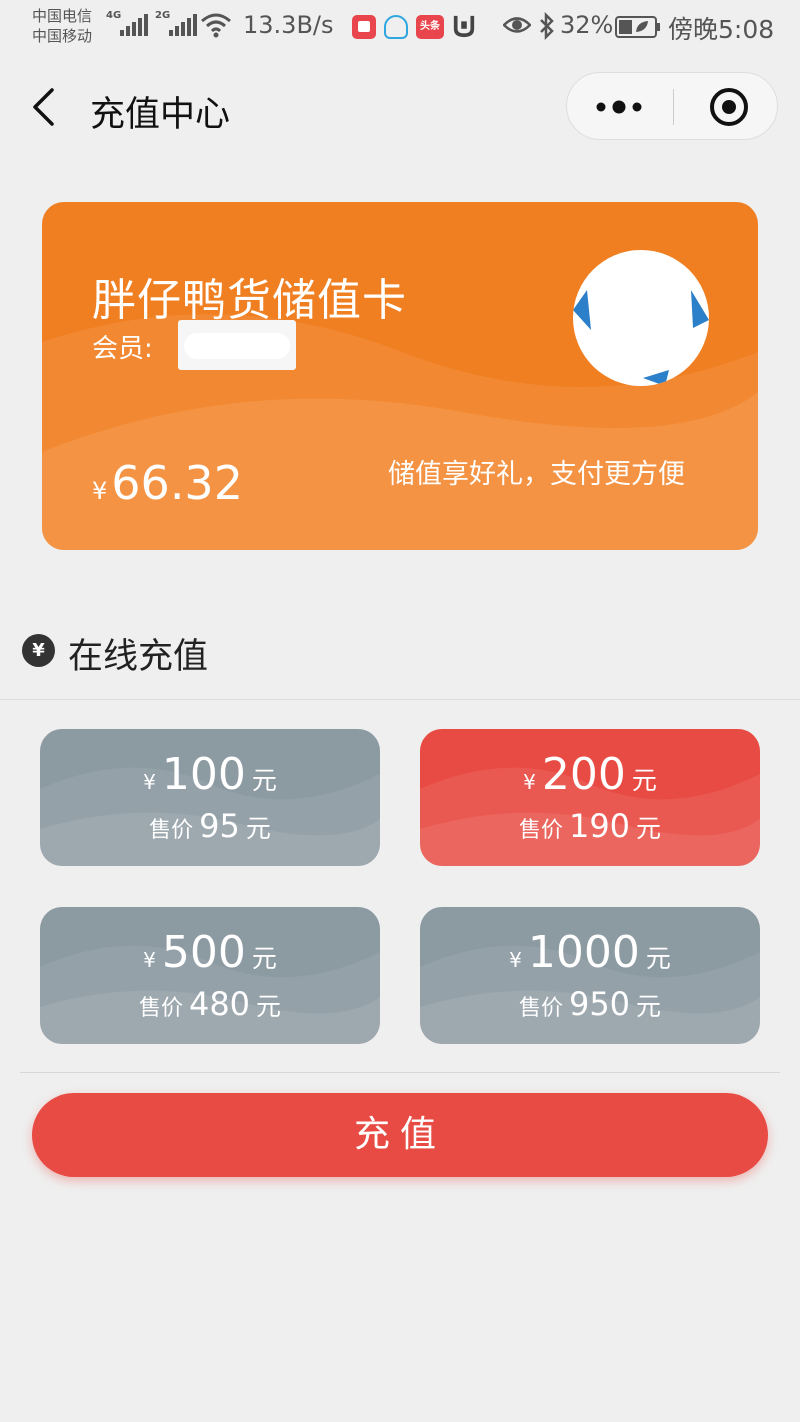 This screenshot has width=800, height=1422. What do you see at coordinates (599, 1004) in the screenshot?
I see `price-value: 950` at bounding box center [599, 1004].